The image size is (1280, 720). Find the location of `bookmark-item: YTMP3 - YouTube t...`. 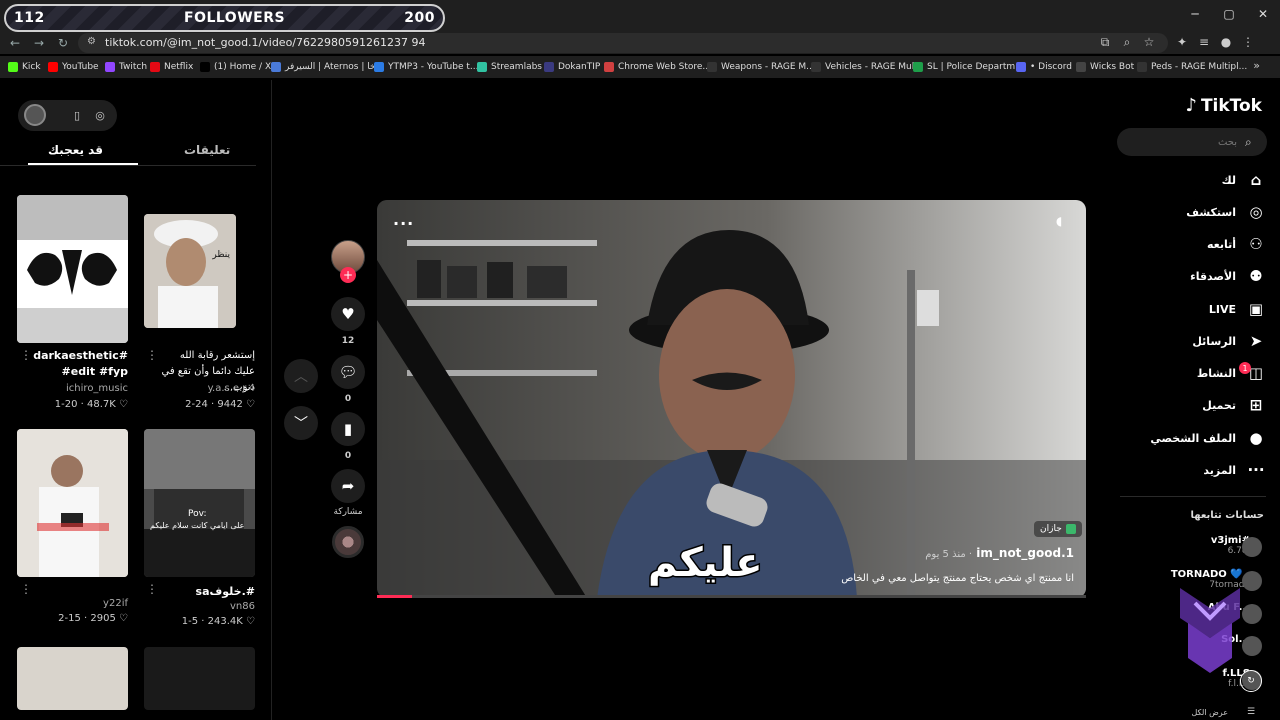

bookmark-item: YTMP3 - YouTube t... is located at coordinates (426, 67).